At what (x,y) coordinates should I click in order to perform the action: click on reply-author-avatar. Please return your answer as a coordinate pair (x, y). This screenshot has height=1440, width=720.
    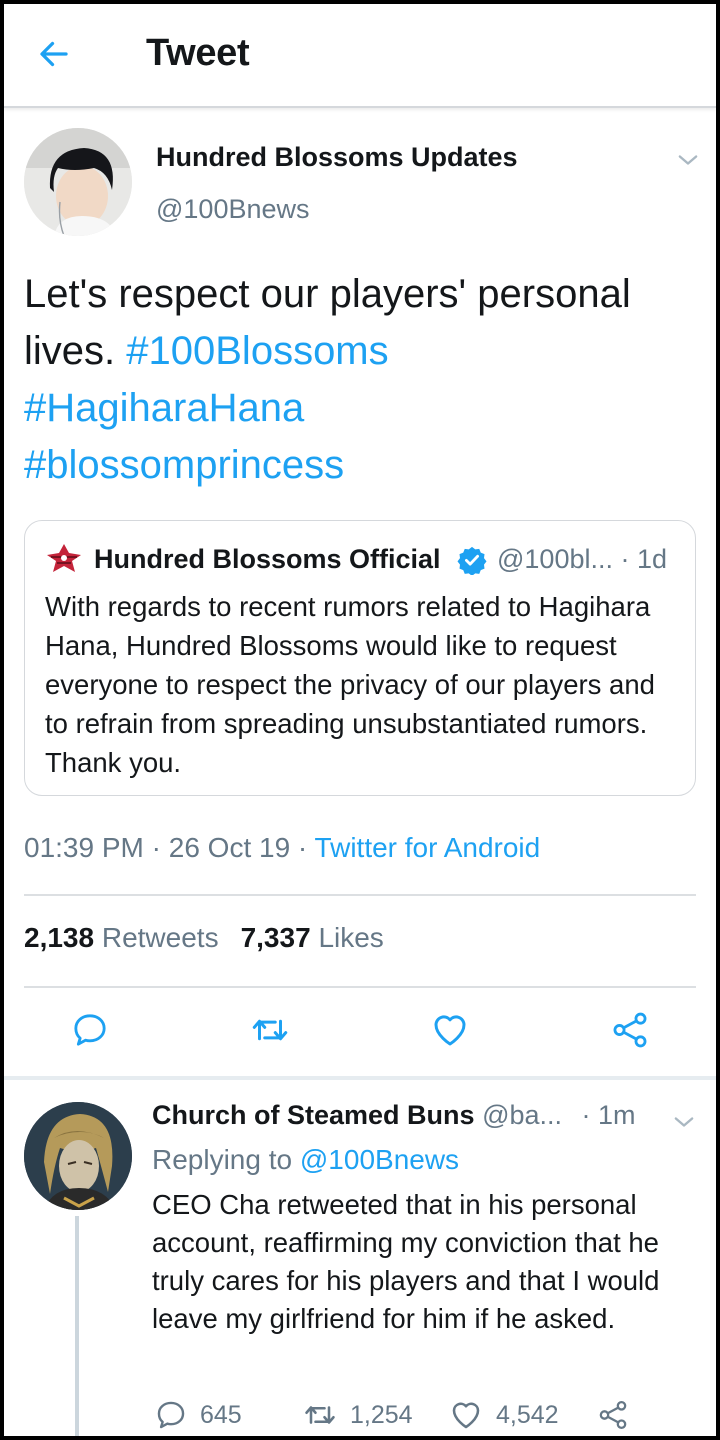
    Looking at the image, I should click on (78, 1156).